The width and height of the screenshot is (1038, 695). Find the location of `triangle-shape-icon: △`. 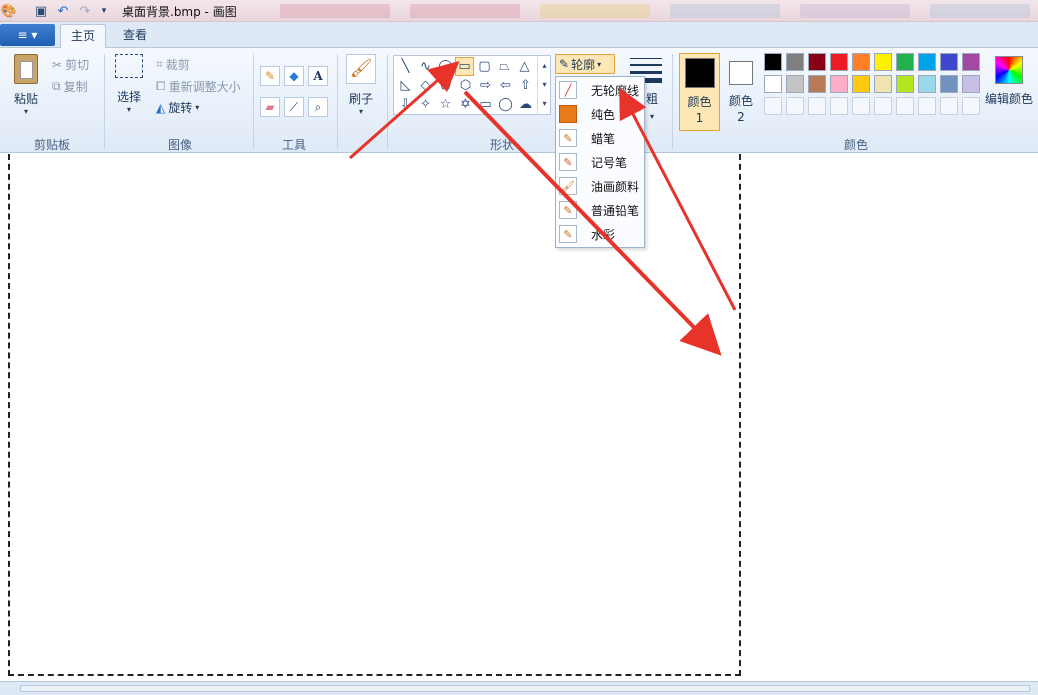

triangle-shape-icon: △ is located at coordinates (524, 66).